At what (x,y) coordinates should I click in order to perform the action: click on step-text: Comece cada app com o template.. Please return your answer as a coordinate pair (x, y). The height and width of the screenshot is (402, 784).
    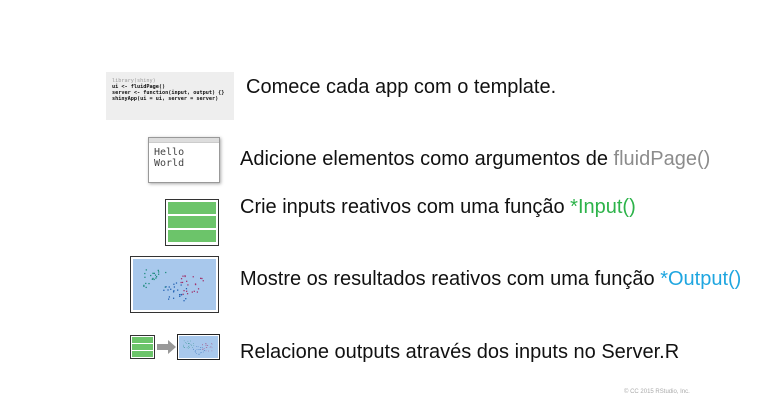
    Looking at the image, I should click on (401, 87).